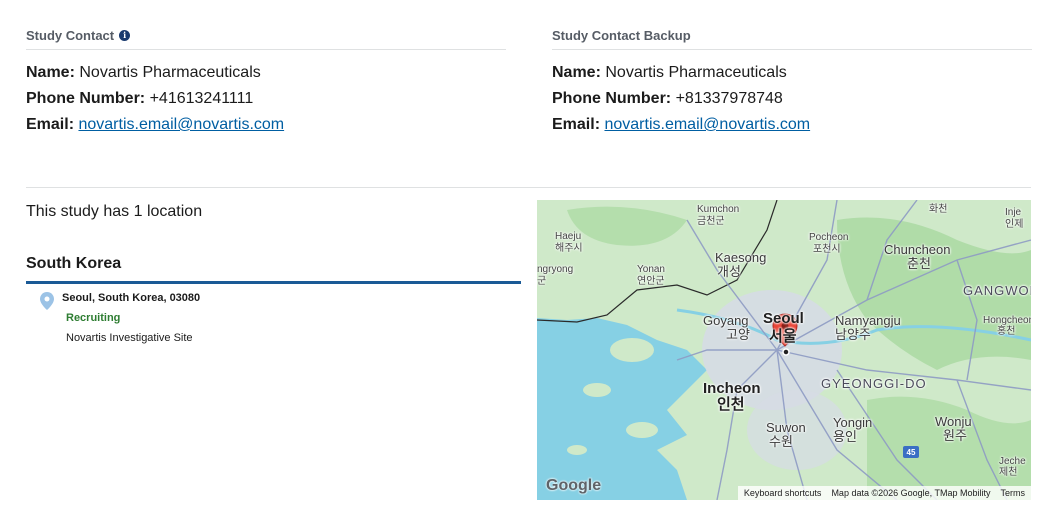 The height and width of the screenshot is (522, 1064). I want to click on study-contact-backup-title: Study Contact Backup, so click(621, 35).